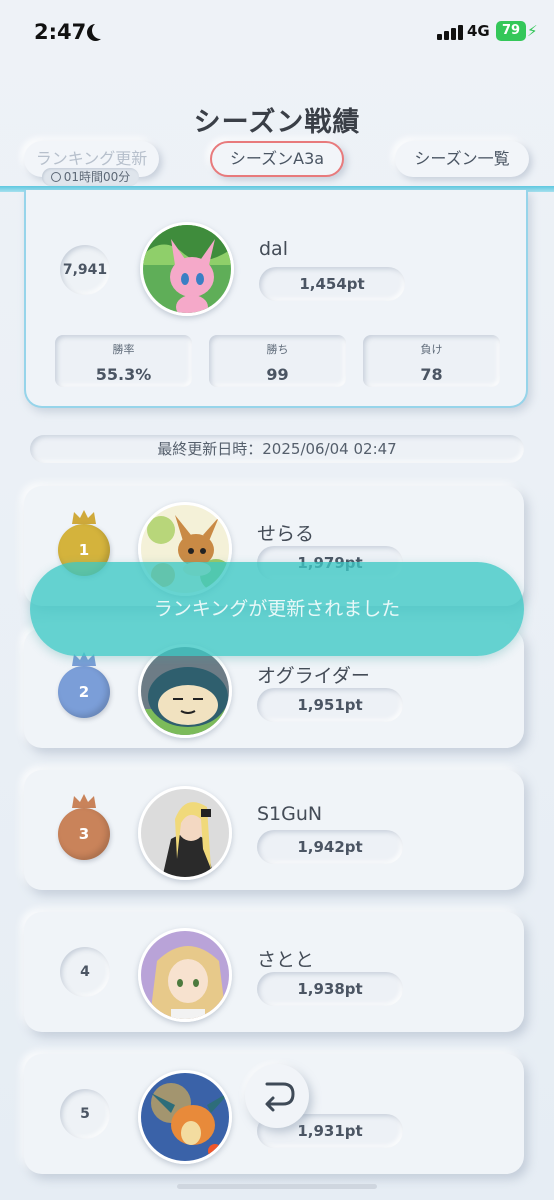 This screenshot has width=554, height=1200. I want to click on last-updated: 最終更新日時：2025/06/04 02:47, so click(277, 449).